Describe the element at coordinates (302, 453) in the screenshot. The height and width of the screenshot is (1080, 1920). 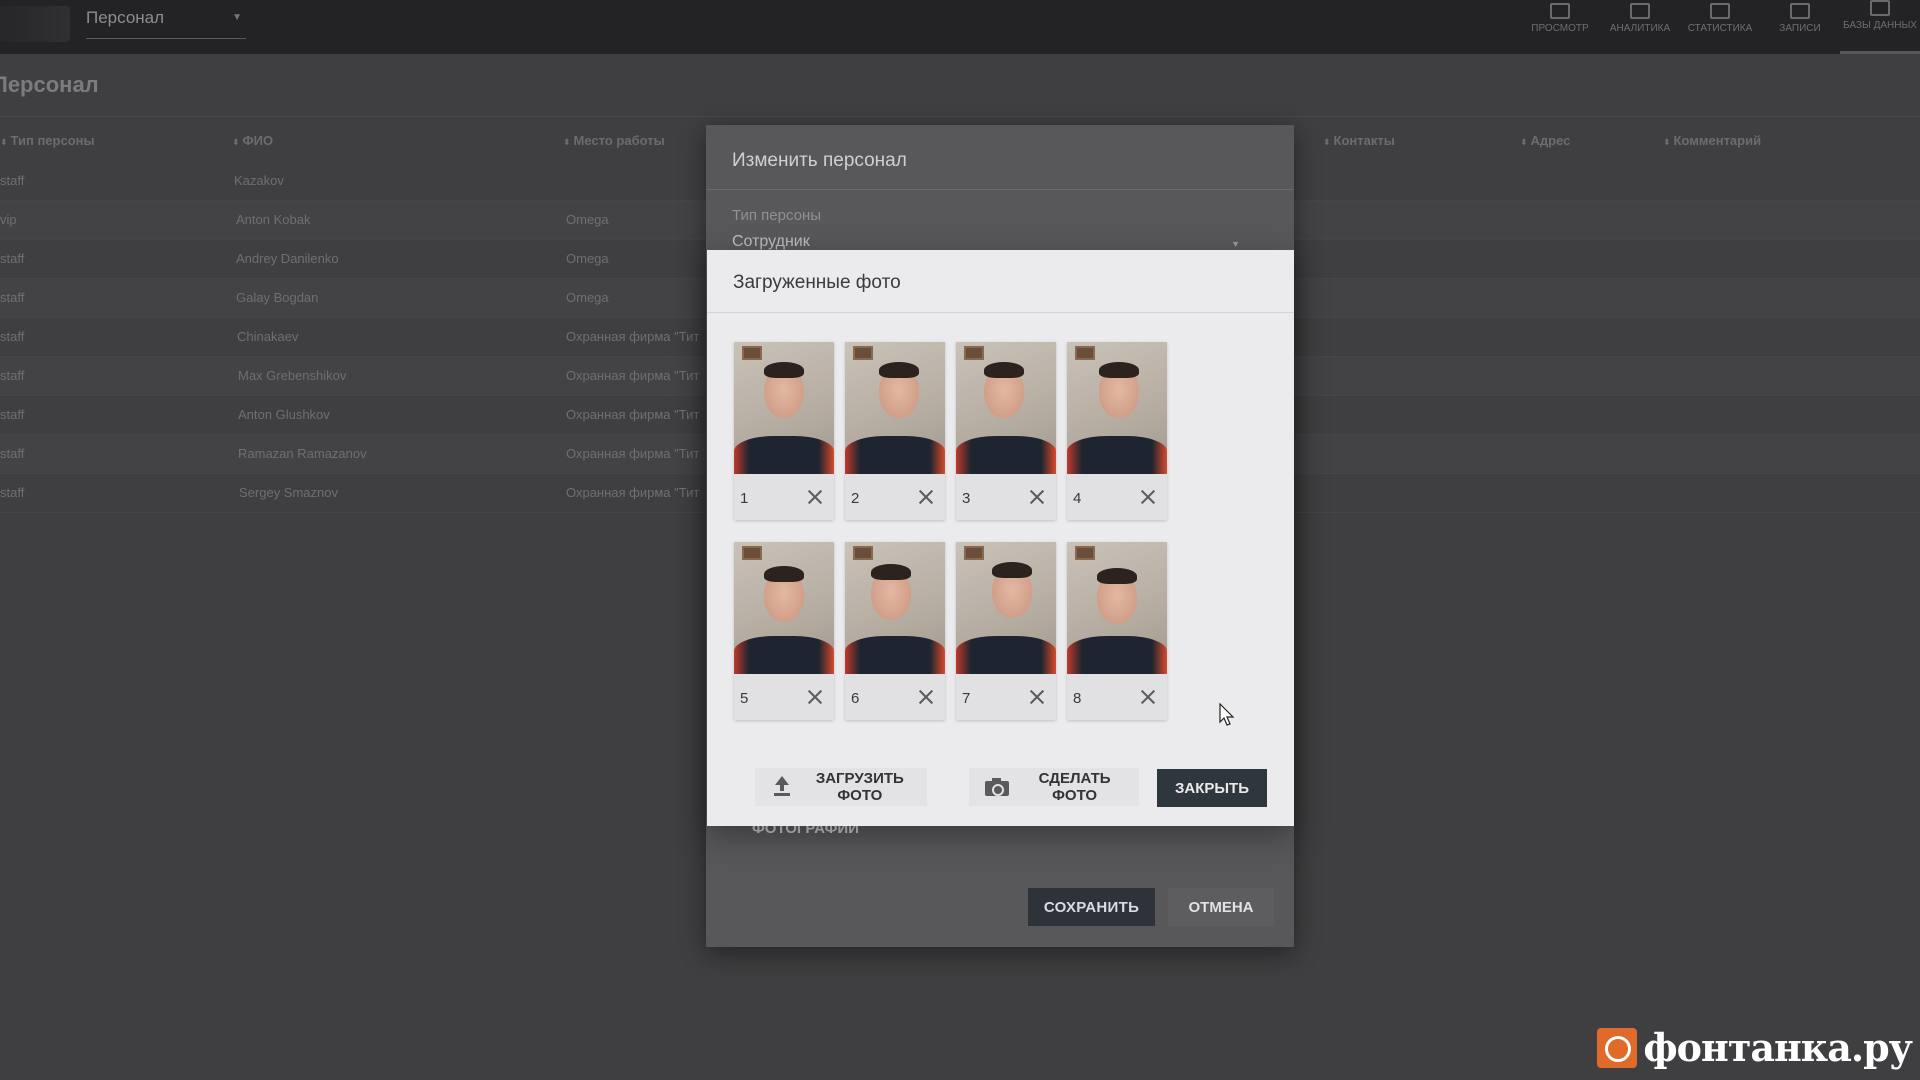
I see `cell-name: Ramazan Ramazanov` at that location.